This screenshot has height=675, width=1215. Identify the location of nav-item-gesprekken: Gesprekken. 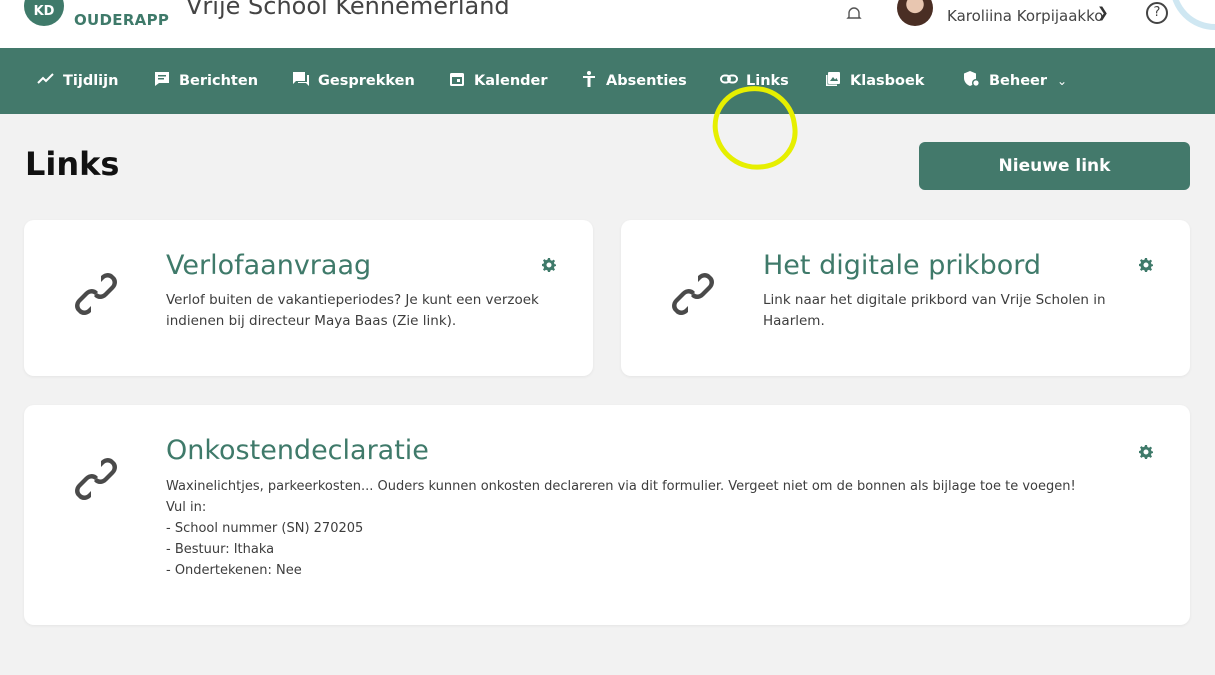
(353, 81).